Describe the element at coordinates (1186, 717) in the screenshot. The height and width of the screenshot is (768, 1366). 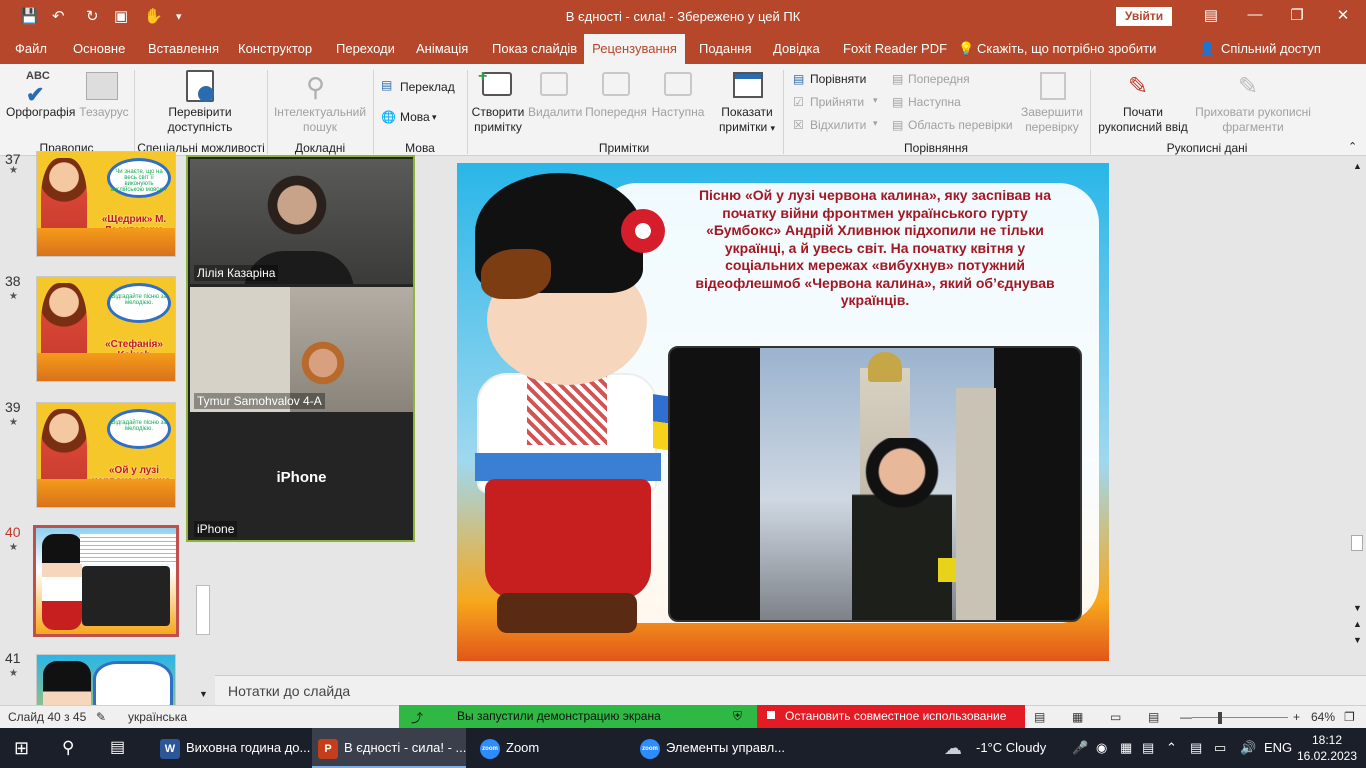
I see `zoom-out-icon: —` at that location.